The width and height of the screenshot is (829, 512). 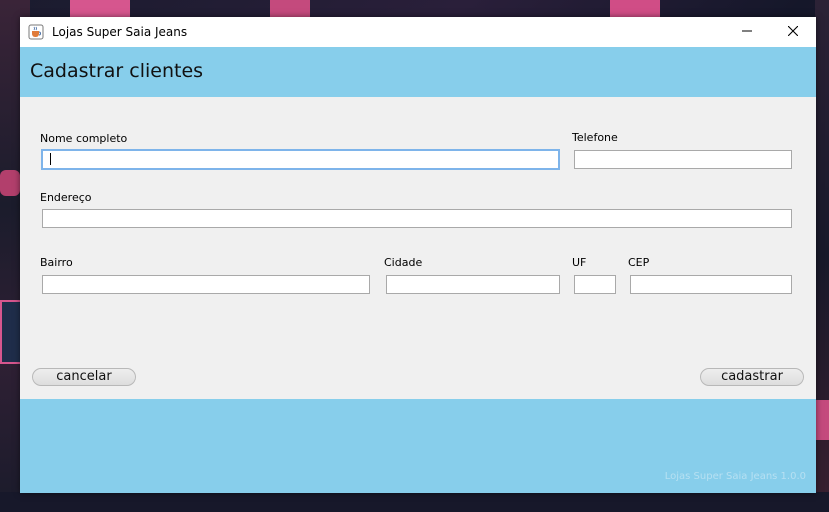 I want to click on nome-field, so click(x=300, y=159).